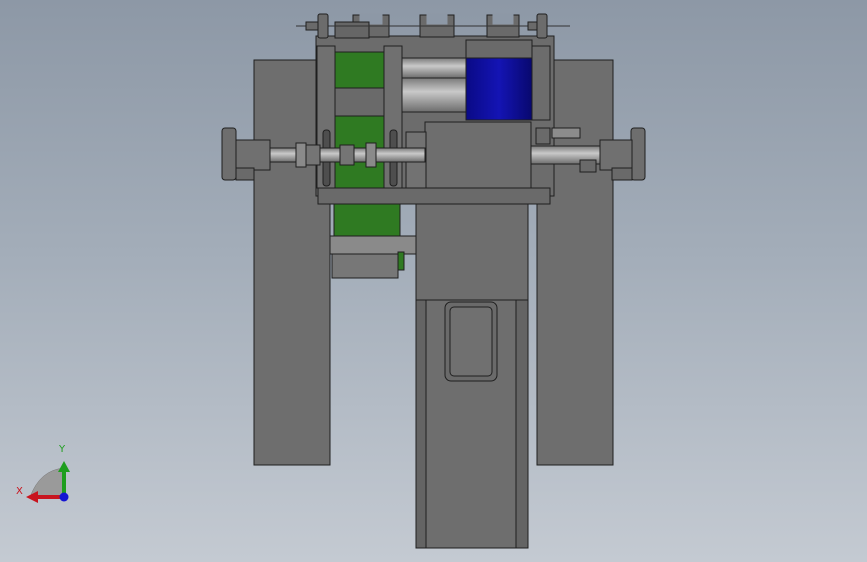 This screenshot has height=562, width=867. What do you see at coordinates (19, 491) in the screenshot?
I see `x-axis-label: X` at bounding box center [19, 491].